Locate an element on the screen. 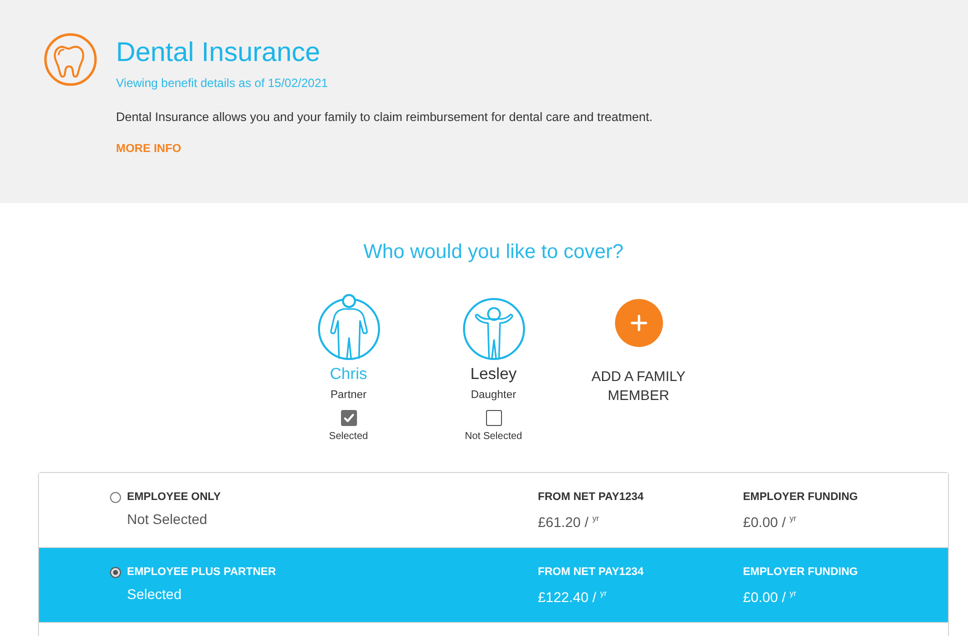  plan-status: Selected is located at coordinates (154, 594).